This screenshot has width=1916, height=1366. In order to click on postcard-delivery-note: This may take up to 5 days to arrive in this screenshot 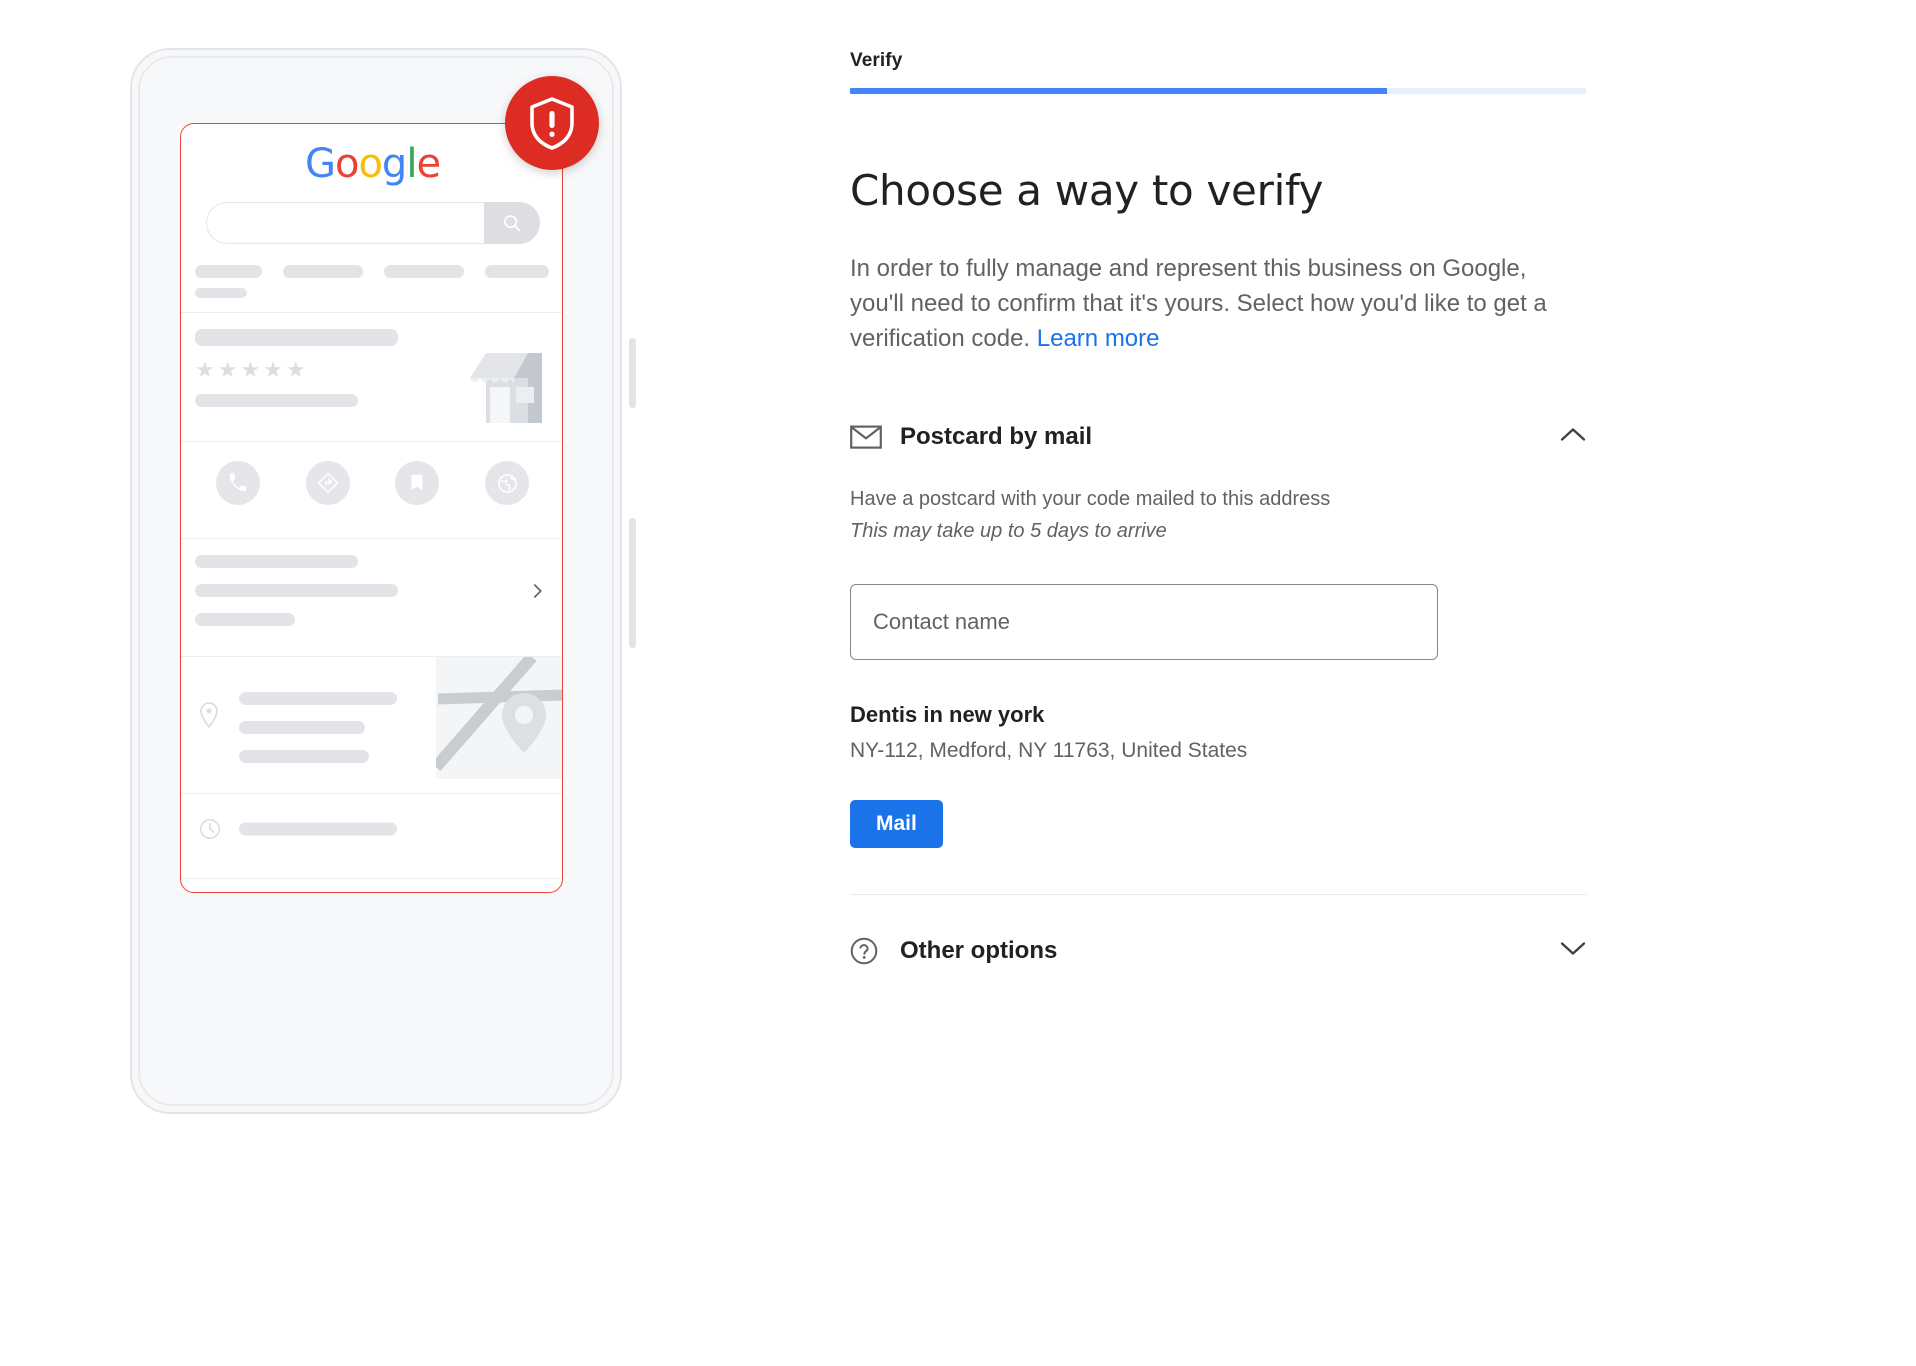, I will do `click(1008, 530)`.